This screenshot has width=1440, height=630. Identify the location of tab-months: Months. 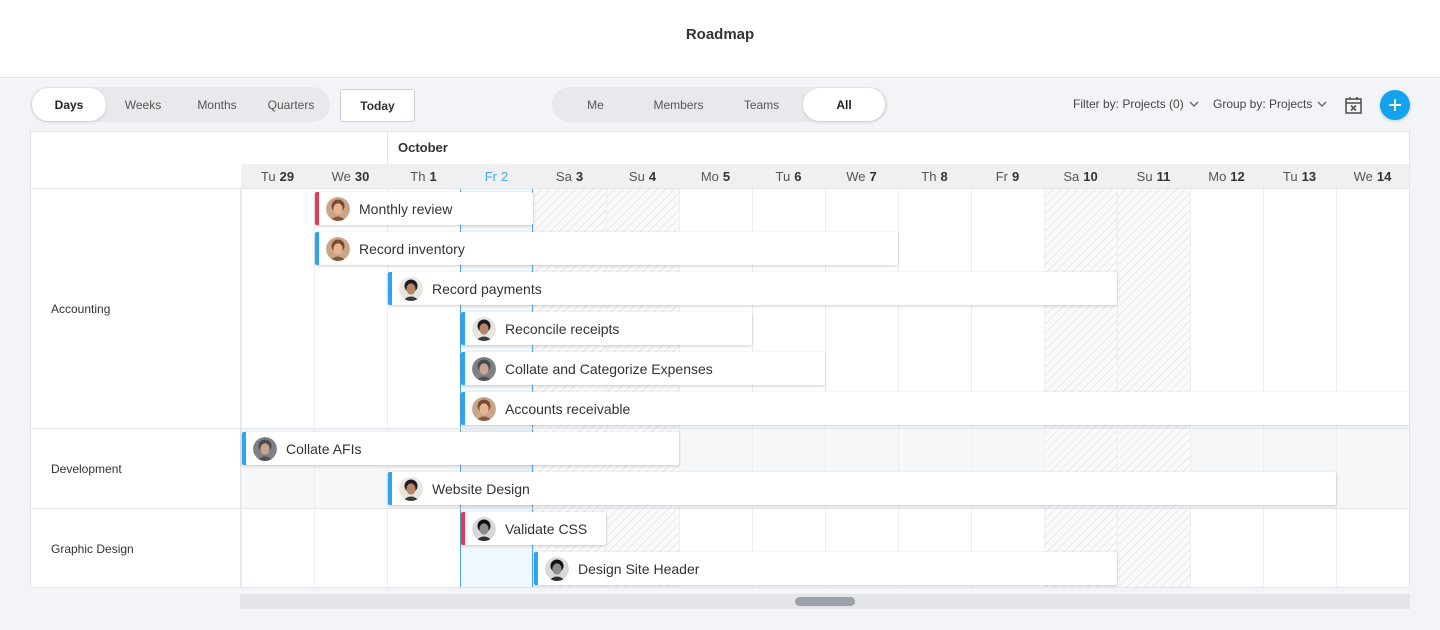
(217, 104).